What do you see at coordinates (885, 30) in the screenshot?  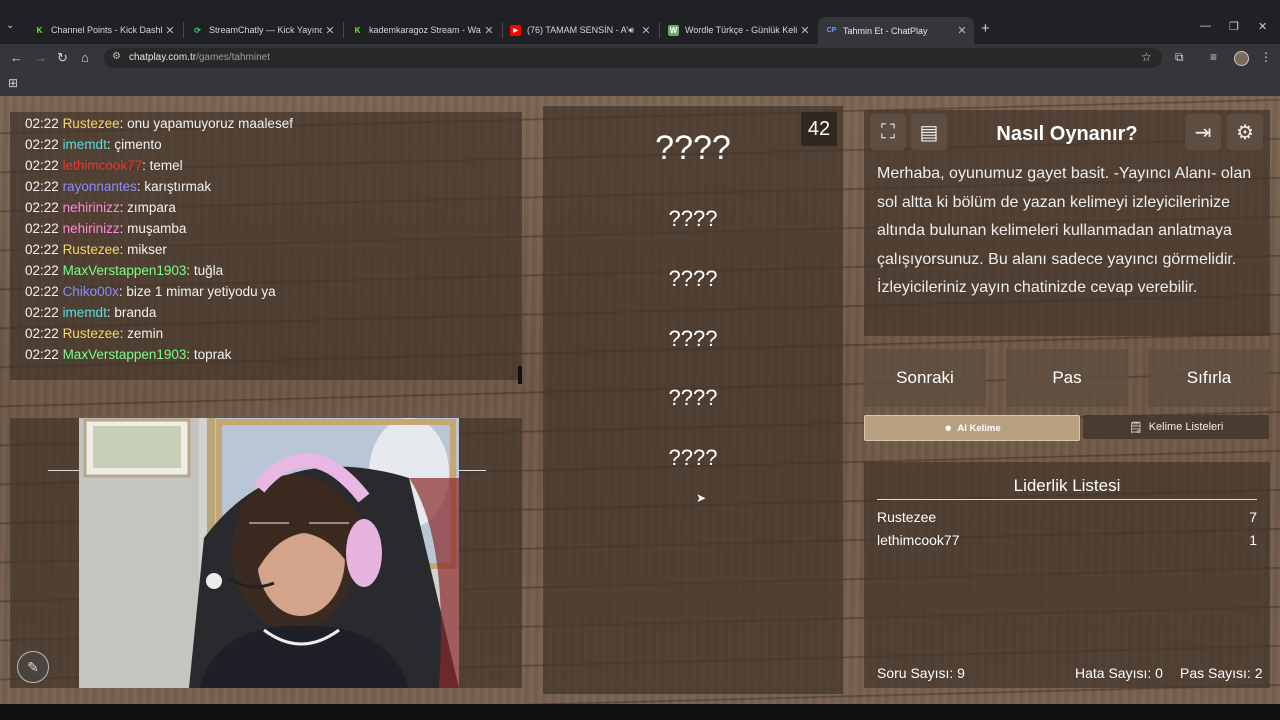 I see `tab-title: Tahmin Et - ChatPlay` at bounding box center [885, 30].